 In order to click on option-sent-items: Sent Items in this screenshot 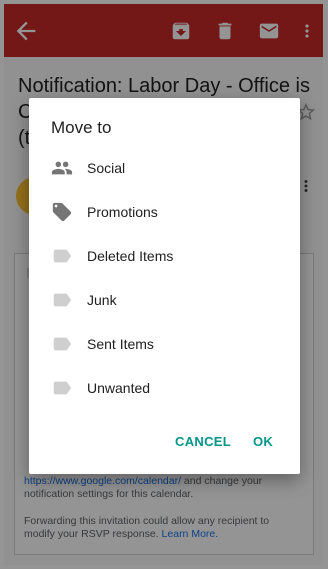, I will do `click(164, 344)`.